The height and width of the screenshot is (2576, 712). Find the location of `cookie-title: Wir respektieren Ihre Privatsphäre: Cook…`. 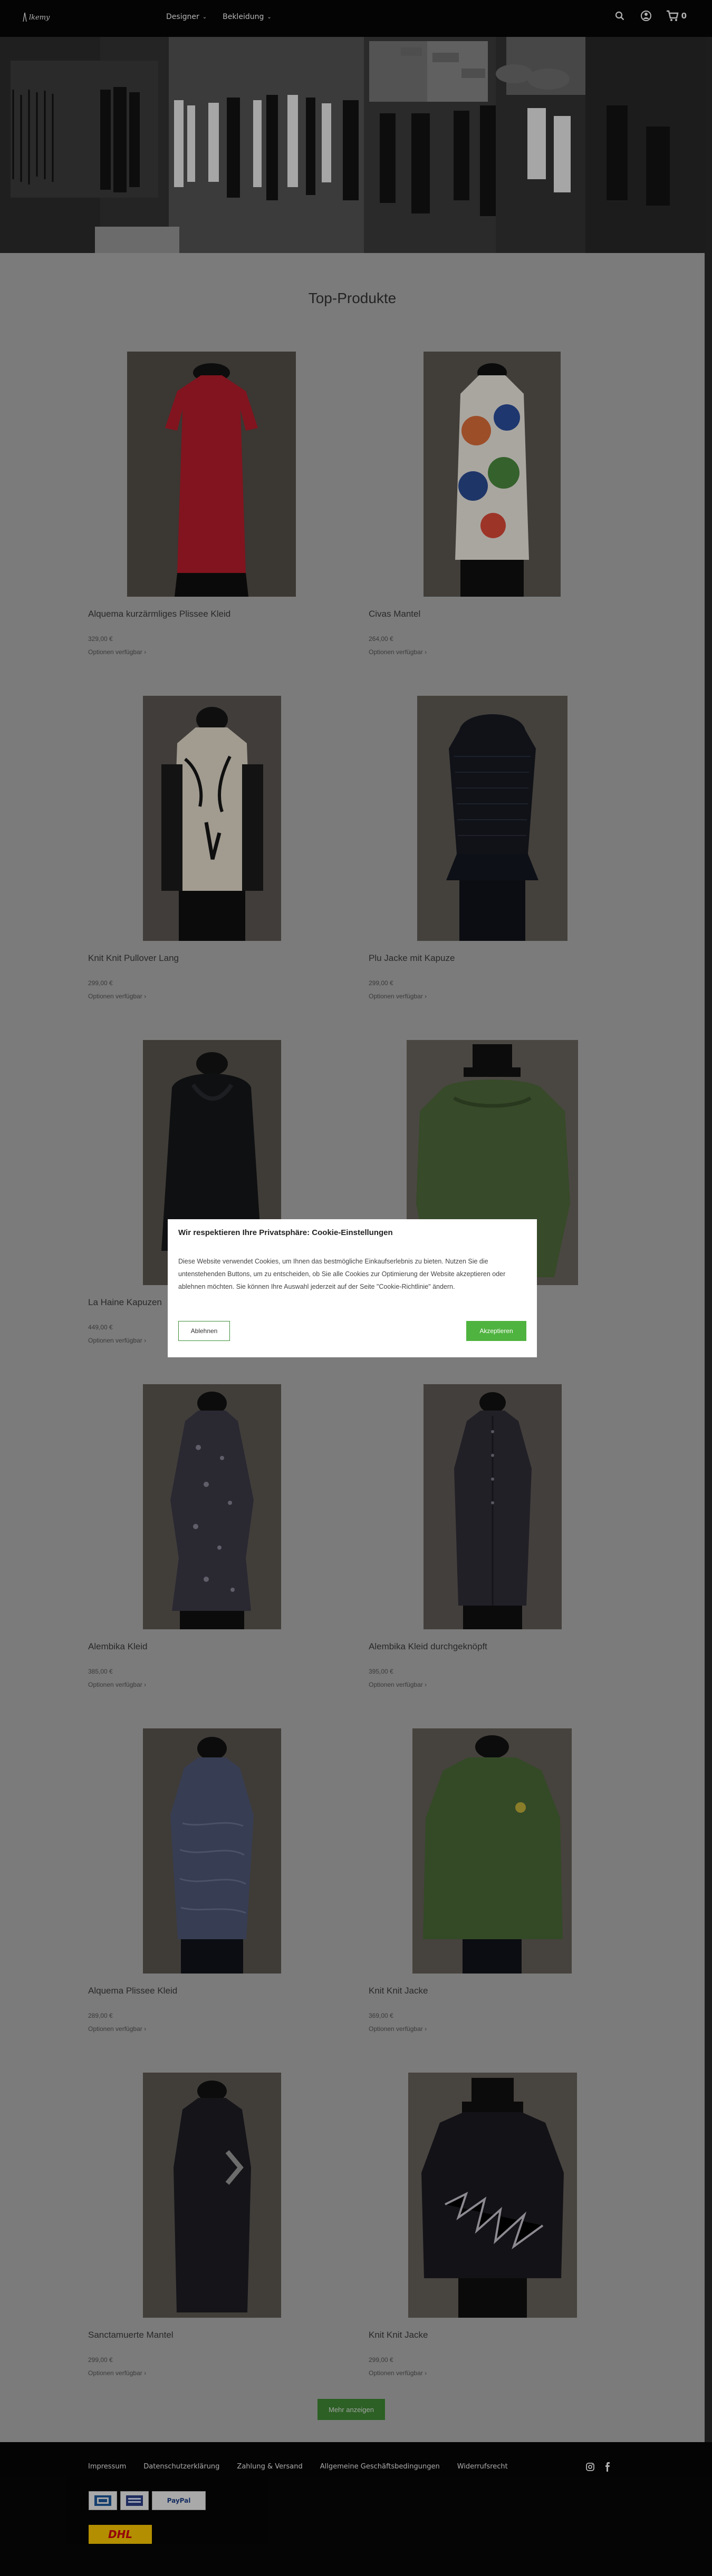

cookie-title: Wir respektieren Ihre Privatsphäre: Cook… is located at coordinates (285, 1232).